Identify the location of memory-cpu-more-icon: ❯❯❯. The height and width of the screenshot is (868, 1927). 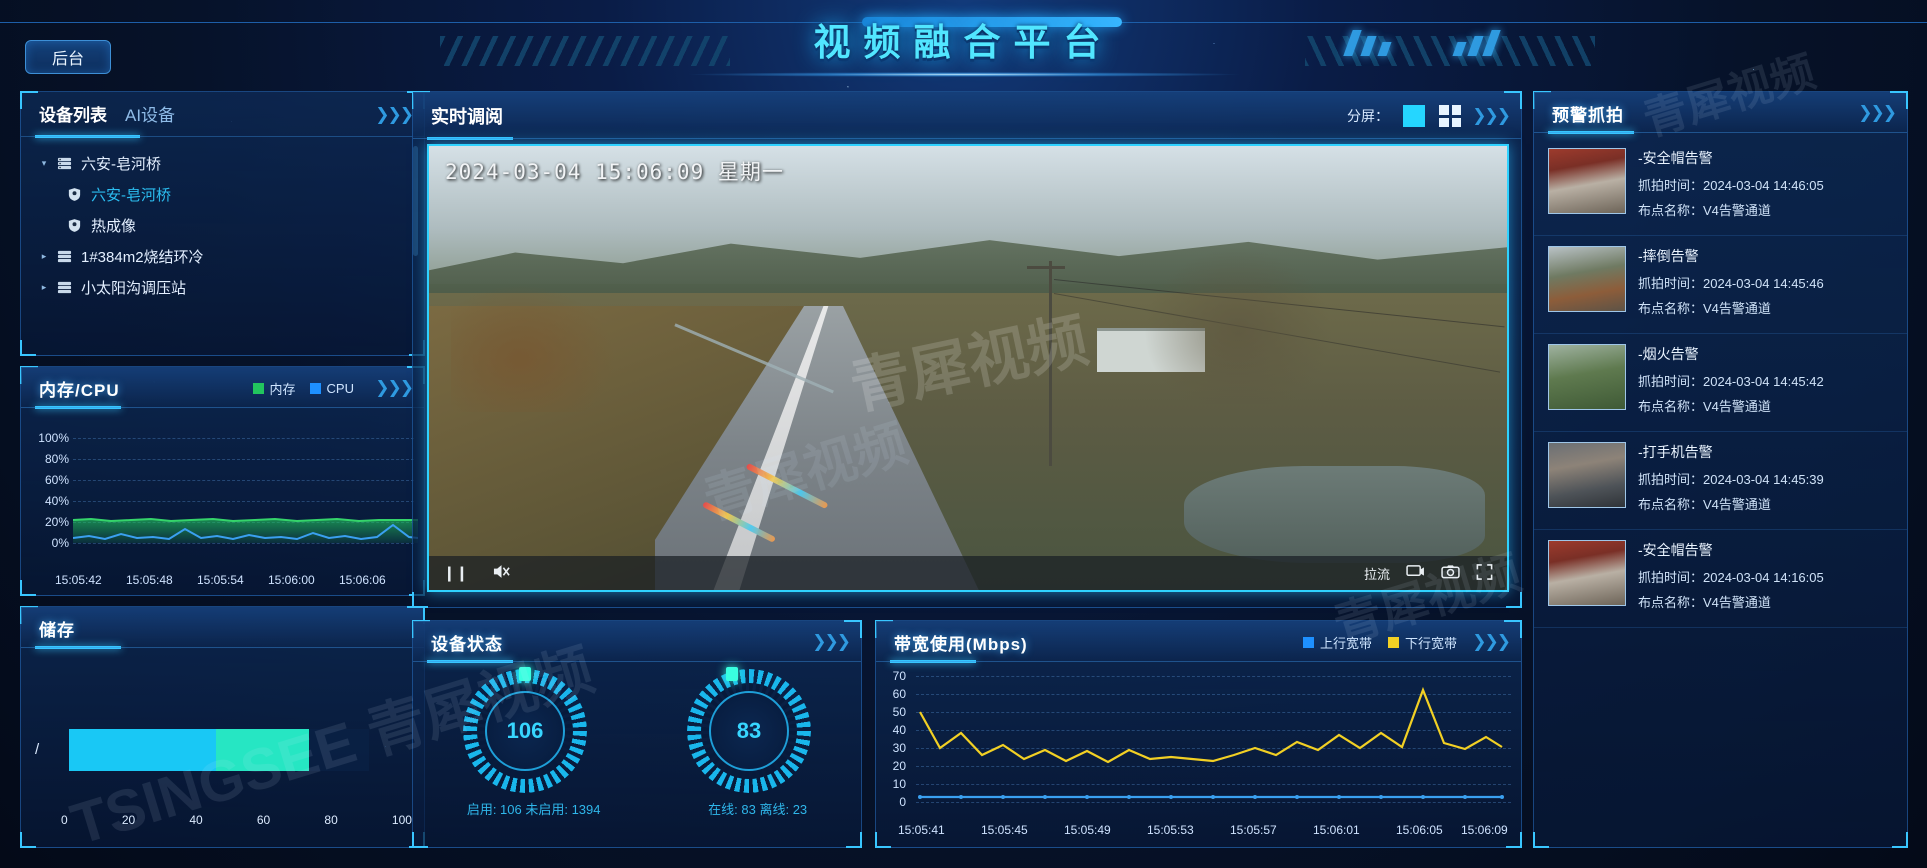
(394, 388).